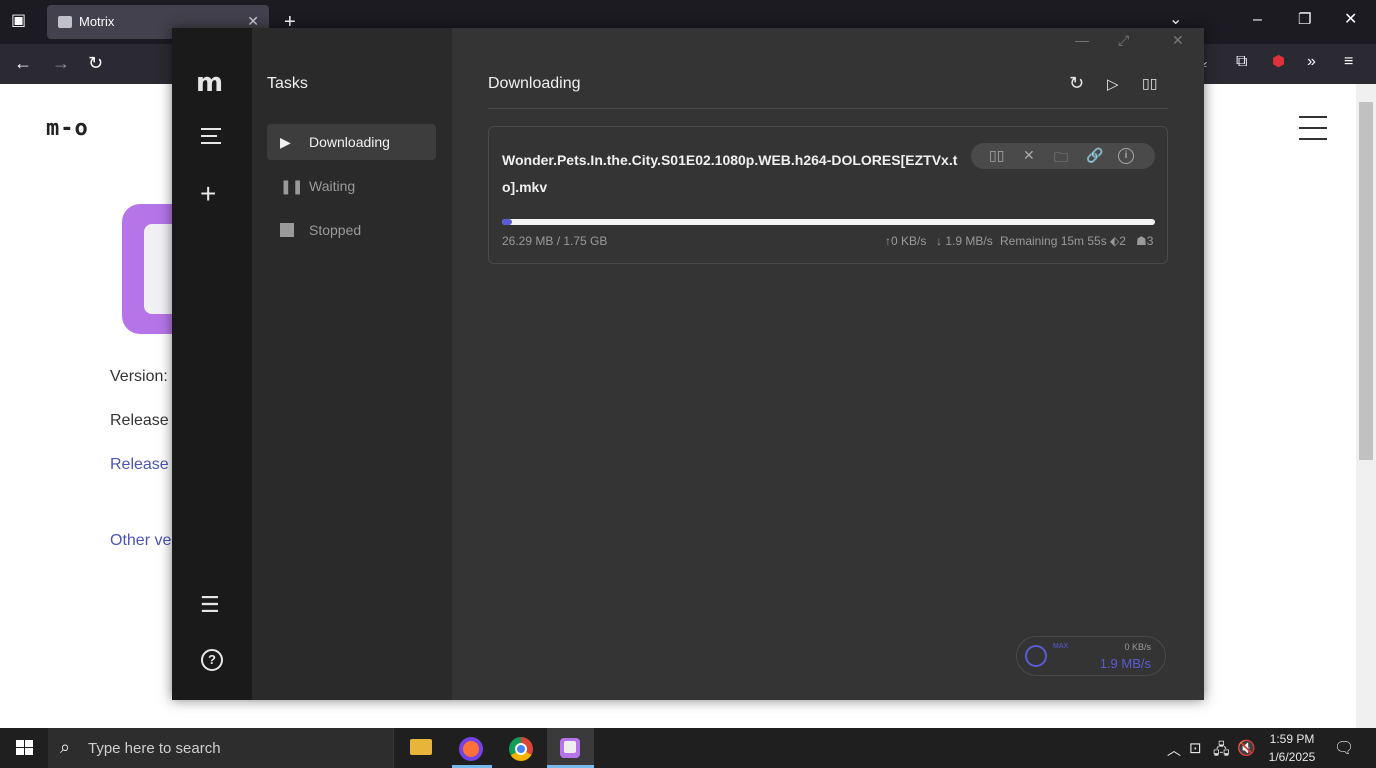 Image resolution: width=1376 pixels, height=768 pixels. Describe the element at coordinates (210, 83) in the screenshot. I see `motrix-logo-icon: m` at that location.